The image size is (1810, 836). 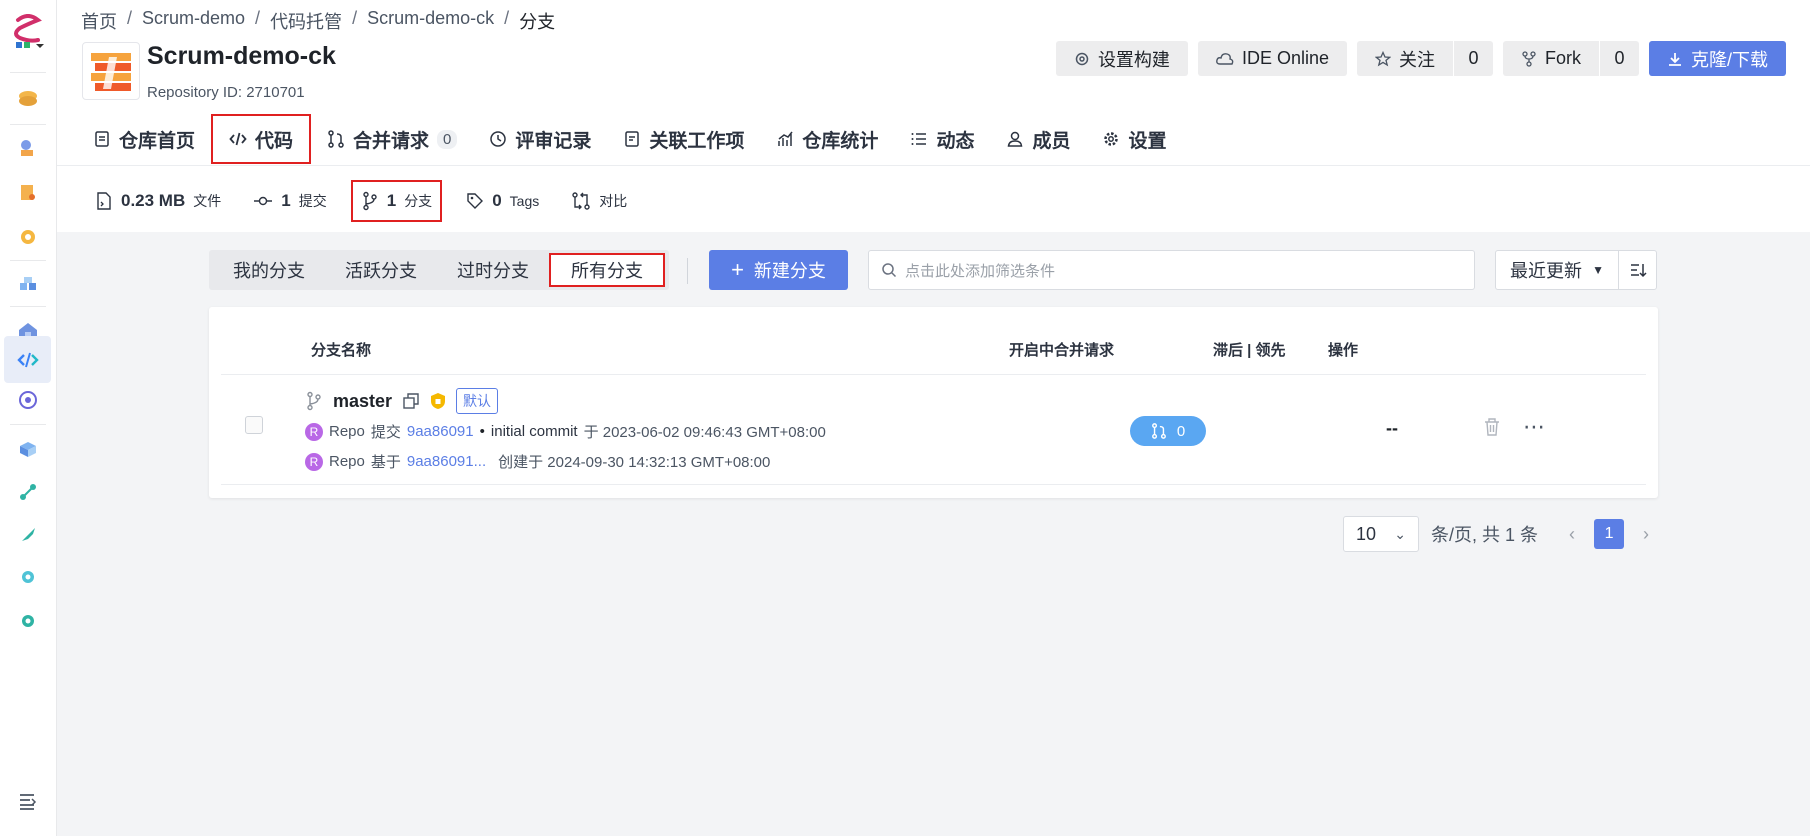 I want to click on artifact-icon, so click(x=28, y=449).